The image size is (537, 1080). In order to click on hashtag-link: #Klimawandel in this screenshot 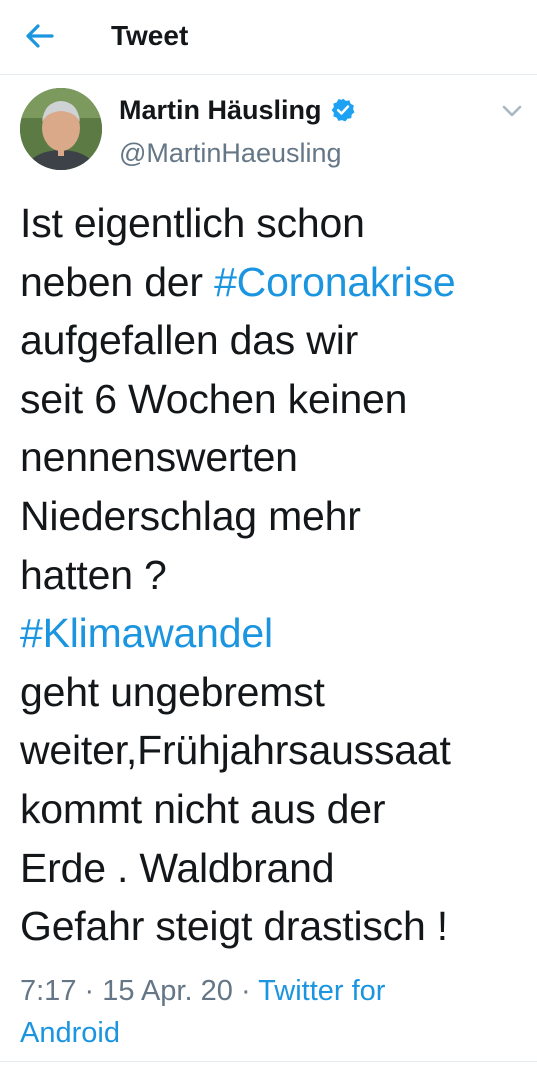, I will do `click(146, 633)`.